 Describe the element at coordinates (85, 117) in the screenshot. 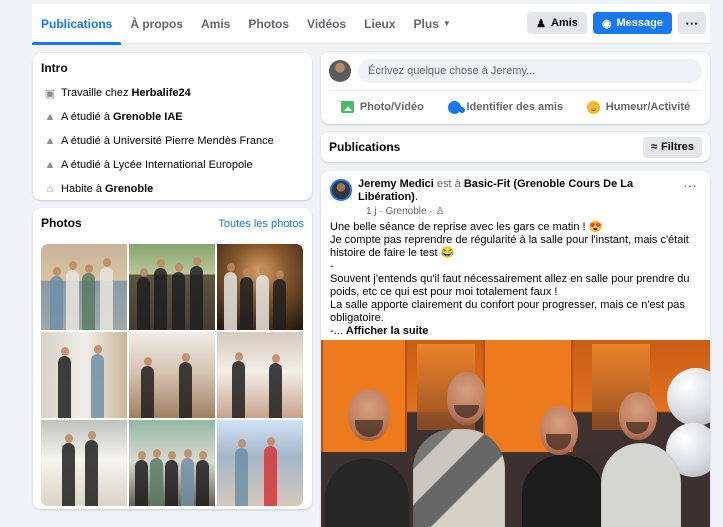

I see `intro-education-prefix: A étudié à` at that location.